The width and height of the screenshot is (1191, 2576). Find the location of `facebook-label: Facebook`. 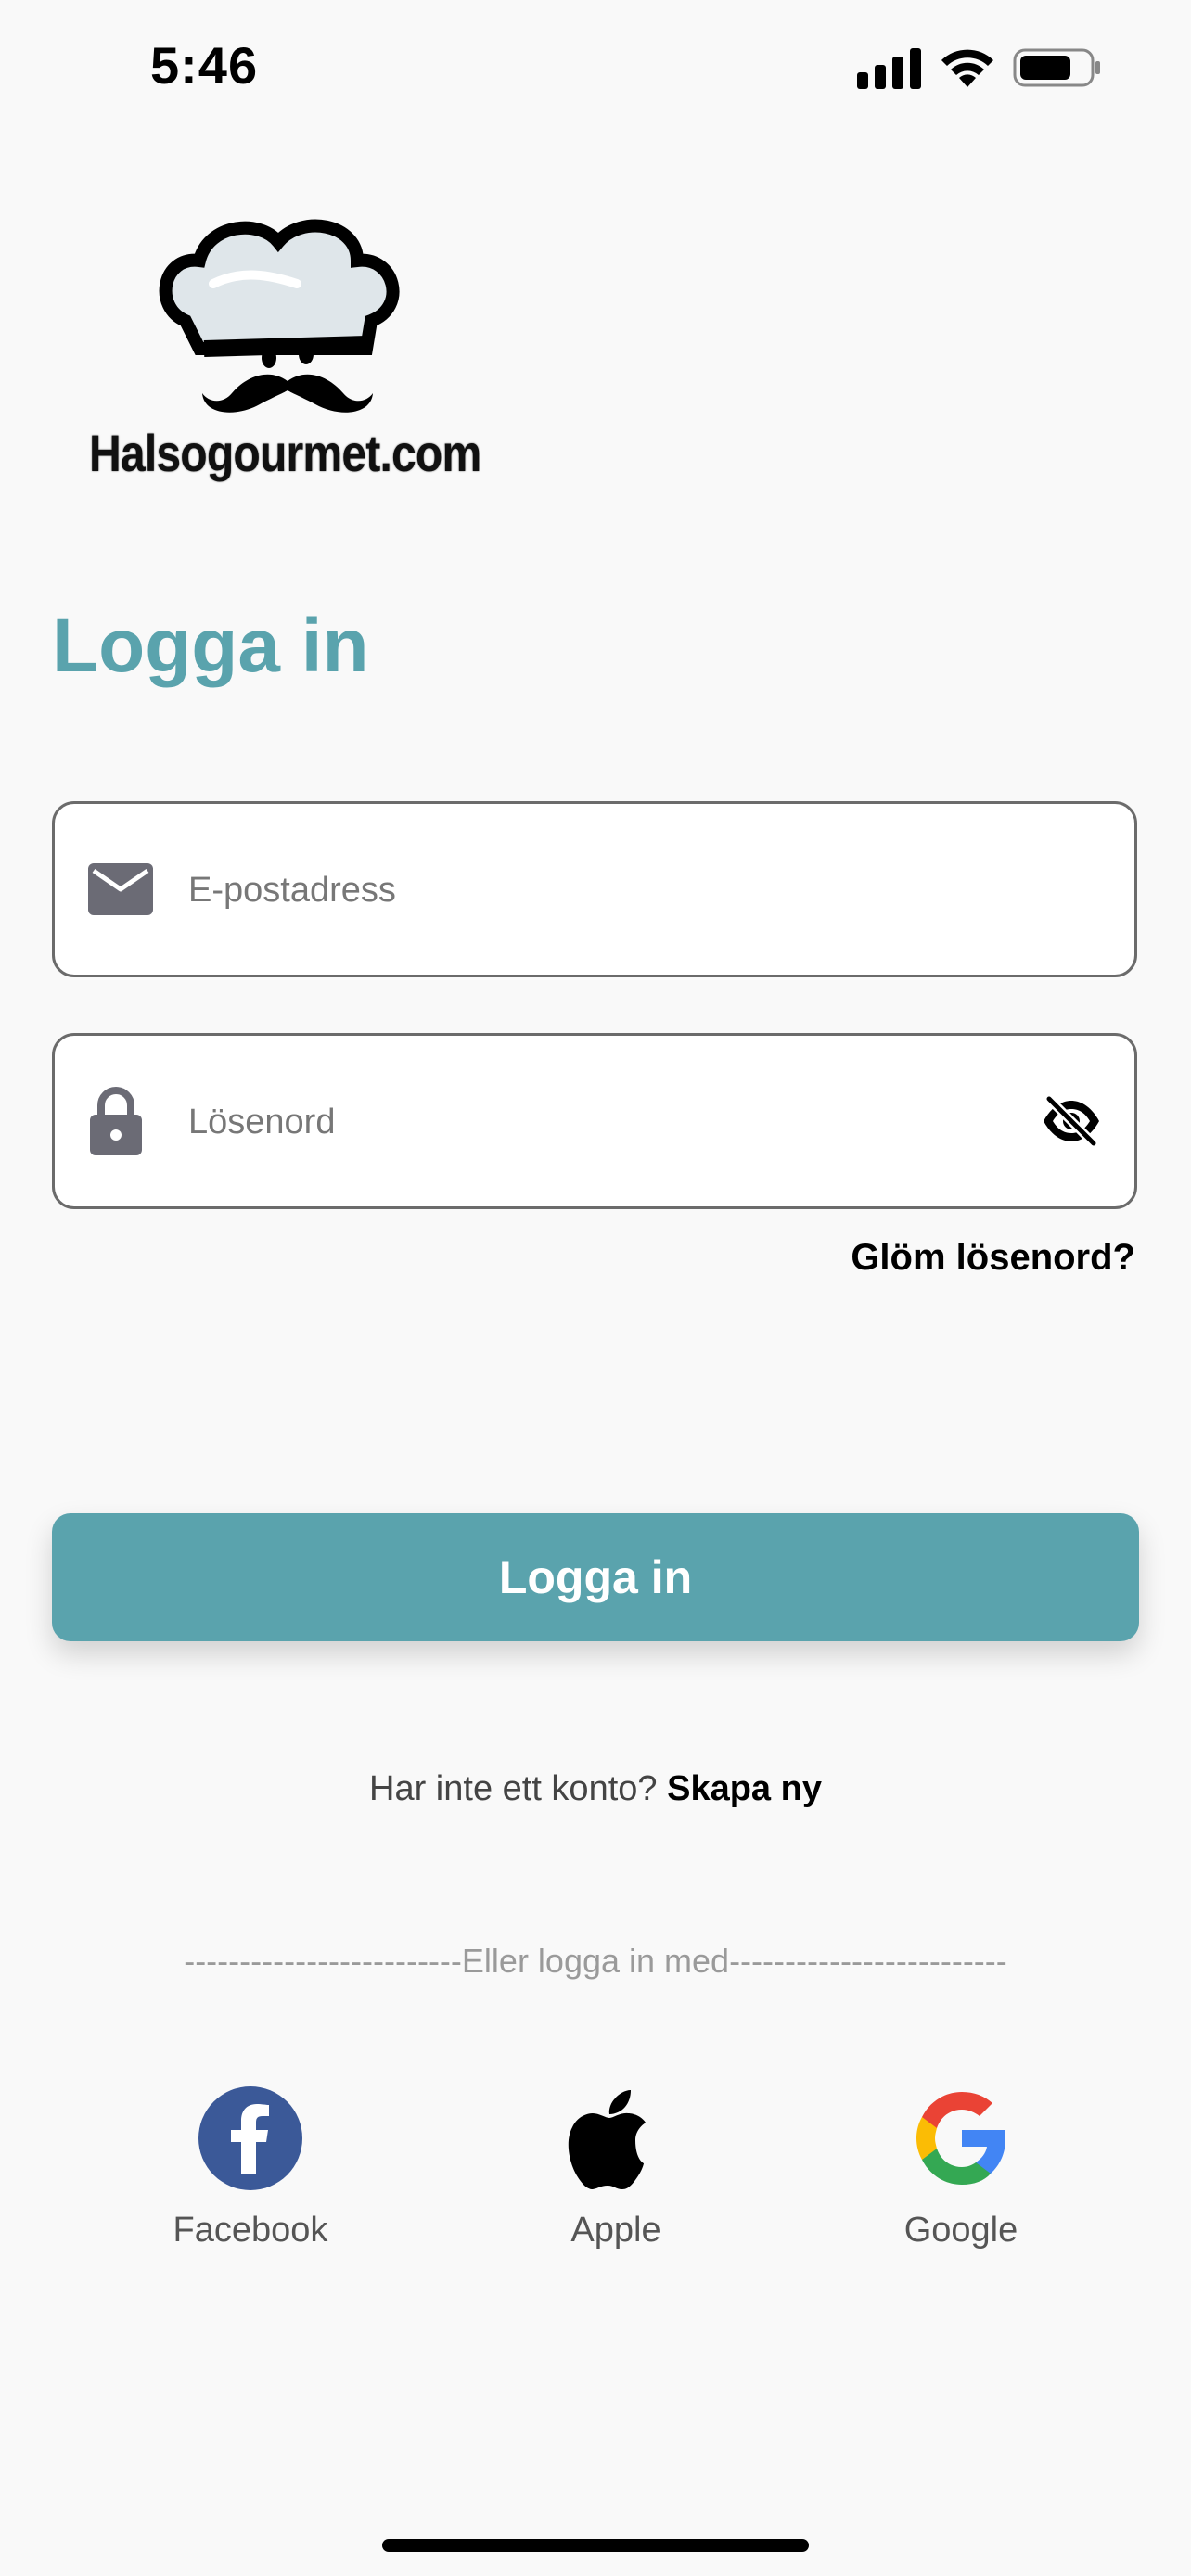

facebook-label: Facebook is located at coordinates (250, 2231).